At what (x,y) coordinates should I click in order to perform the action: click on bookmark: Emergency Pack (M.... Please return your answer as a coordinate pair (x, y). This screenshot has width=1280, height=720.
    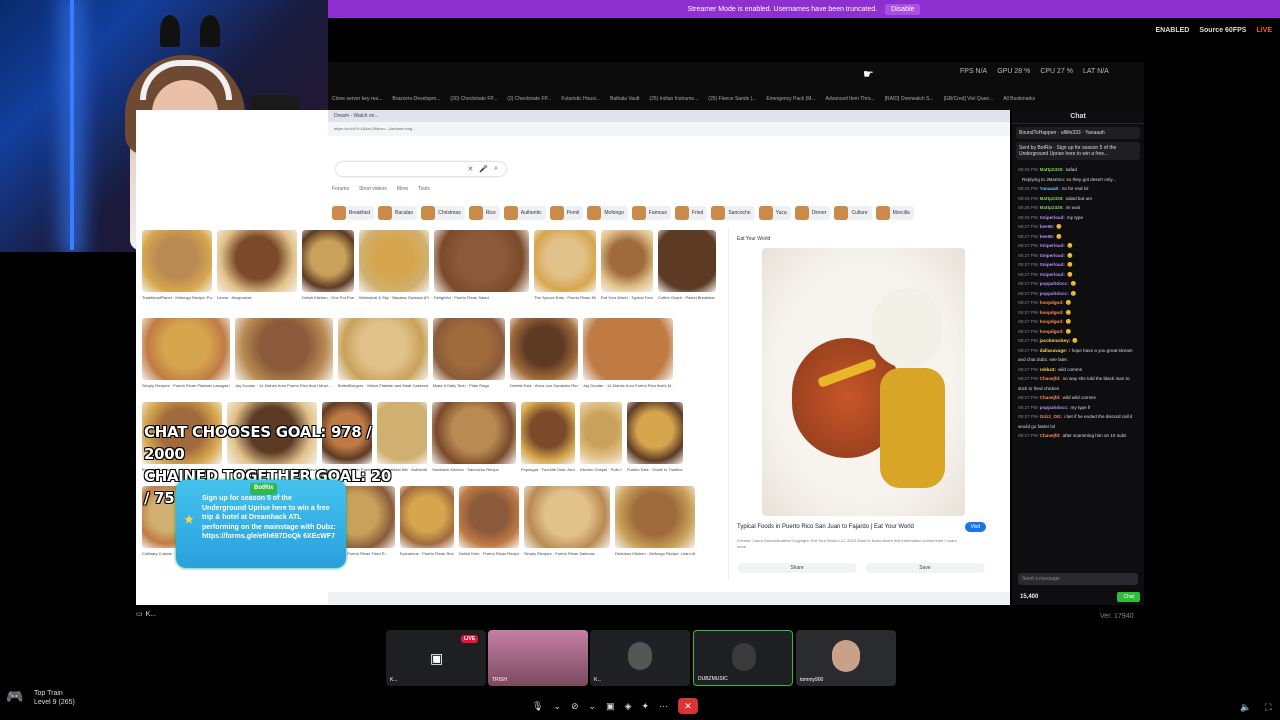
    Looking at the image, I should click on (790, 99).